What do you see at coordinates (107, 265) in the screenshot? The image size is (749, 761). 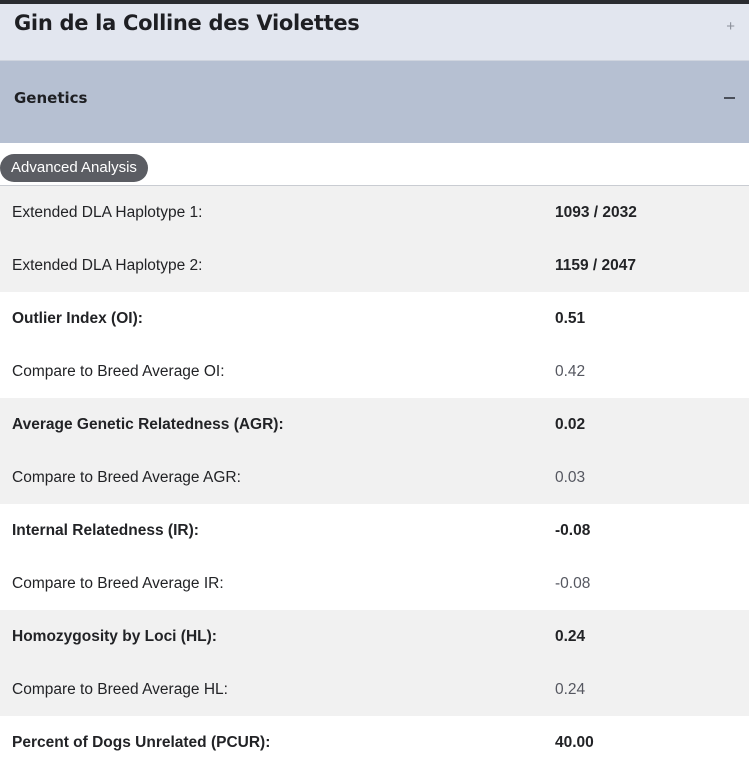 I see `row-label: Extended DLA Haplotype 2:` at bounding box center [107, 265].